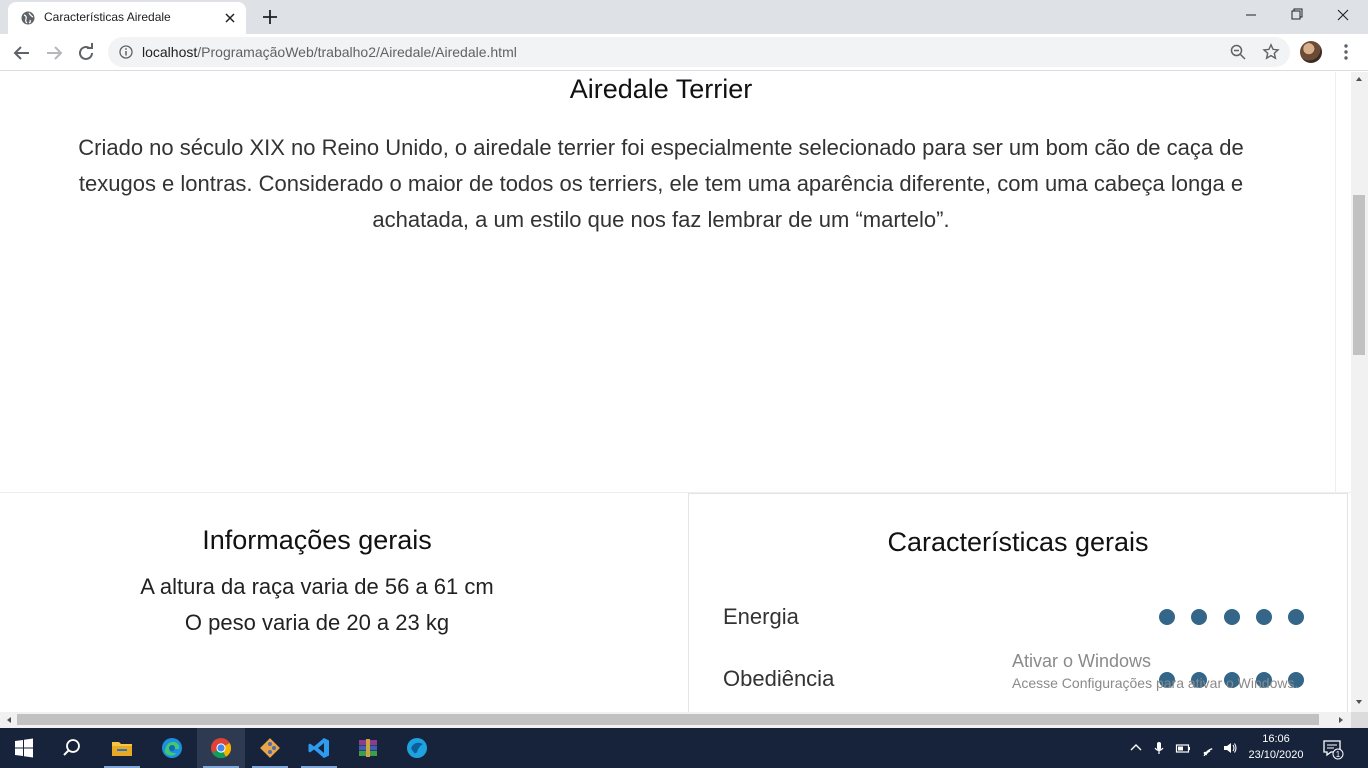 This screenshot has height=768, width=1368. I want to click on start-button, so click(24, 748).